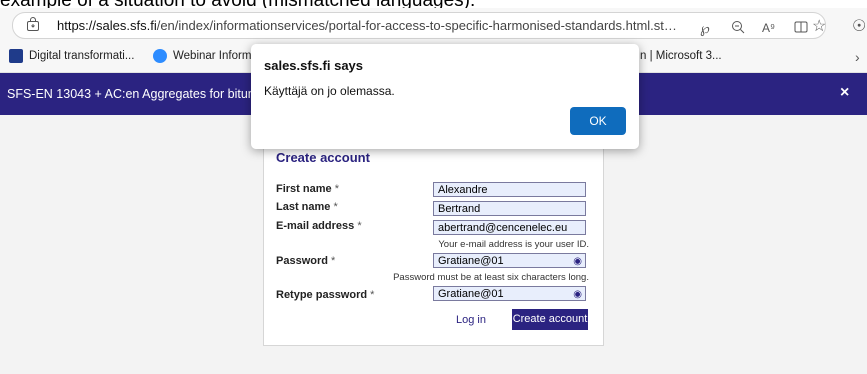 This screenshot has width=867, height=374. What do you see at coordinates (513, 244) in the screenshot?
I see `email-hint: Your e-mail address is your user ID.` at bounding box center [513, 244].